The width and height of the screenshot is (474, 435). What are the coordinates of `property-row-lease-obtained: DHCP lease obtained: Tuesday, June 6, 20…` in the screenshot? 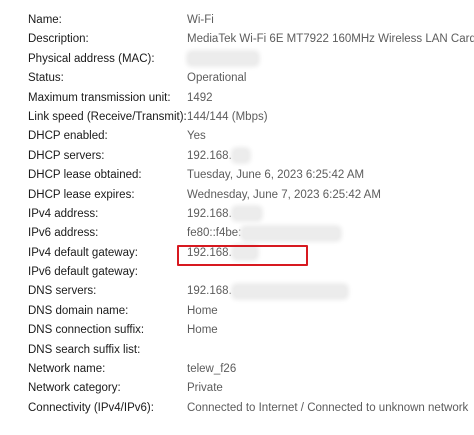 It's located at (237, 175).